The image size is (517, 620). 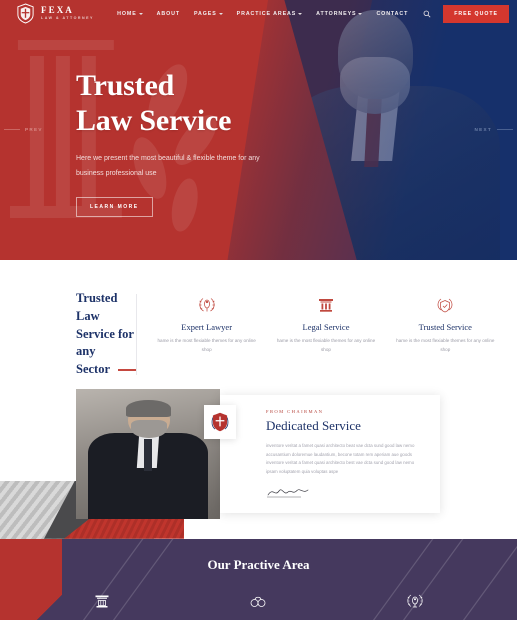 What do you see at coordinates (207, 327) in the screenshot?
I see `service-title: Expert Lawyer` at bounding box center [207, 327].